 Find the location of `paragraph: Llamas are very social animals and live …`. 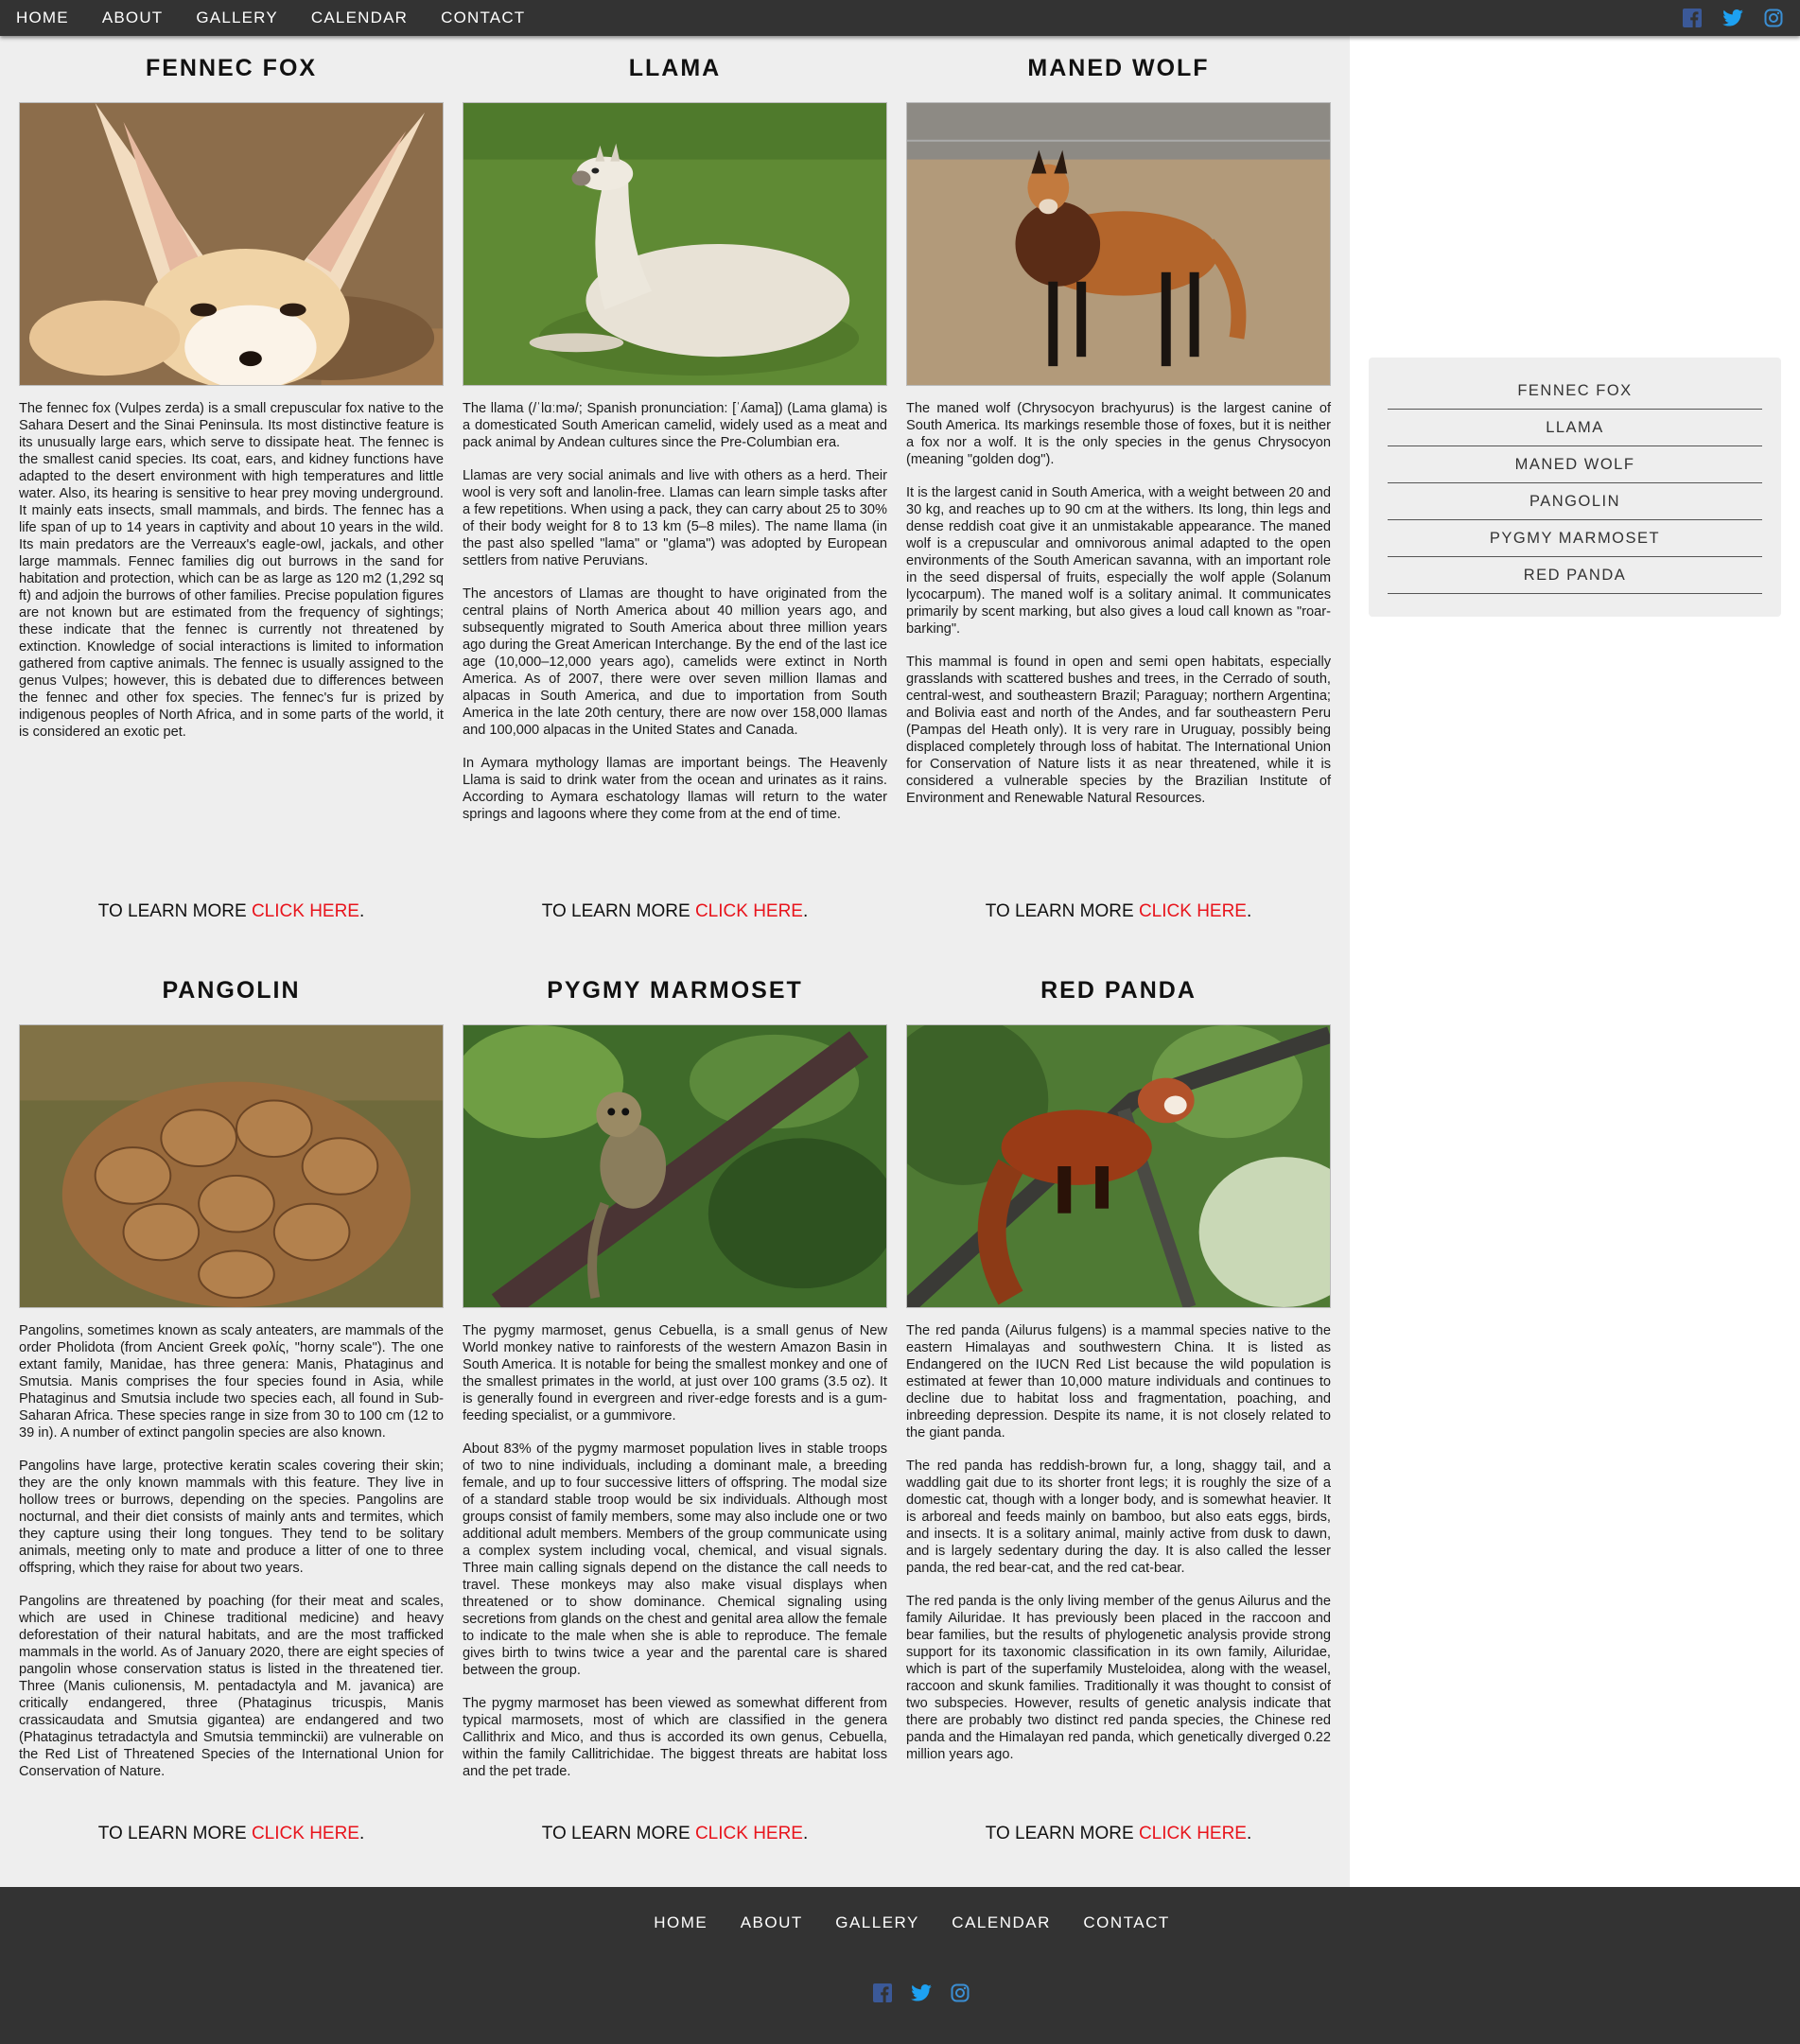

paragraph: Llamas are very social animals and live … is located at coordinates (675, 518).